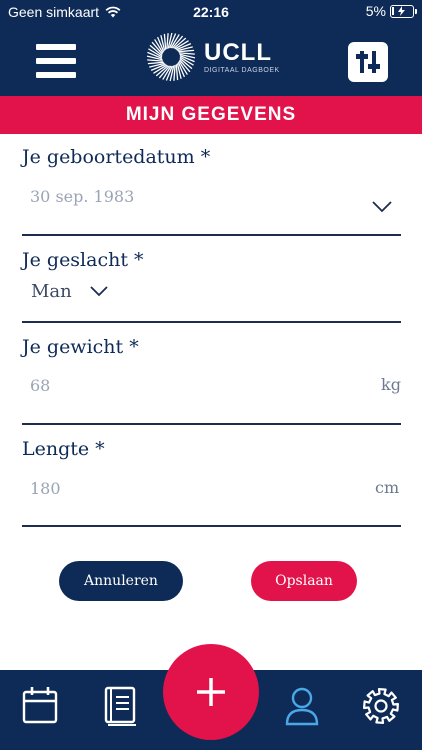 Image resolution: width=422 pixels, height=750 pixels. Describe the element at coordinates (51, 291) in the screenshot. I see `gender-value: Man` at that location.